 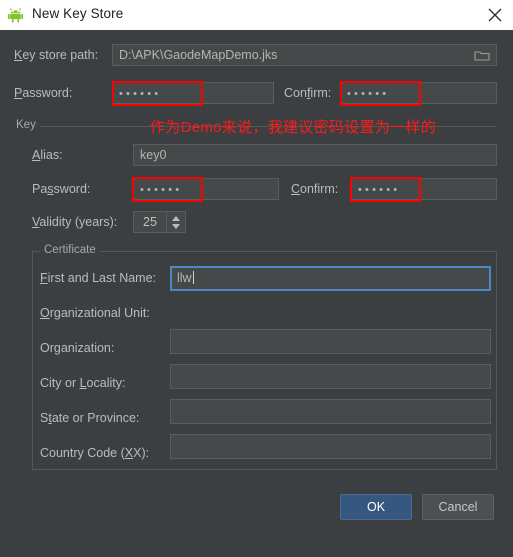 I want to click on text-caret, so click(x=193, y=277).